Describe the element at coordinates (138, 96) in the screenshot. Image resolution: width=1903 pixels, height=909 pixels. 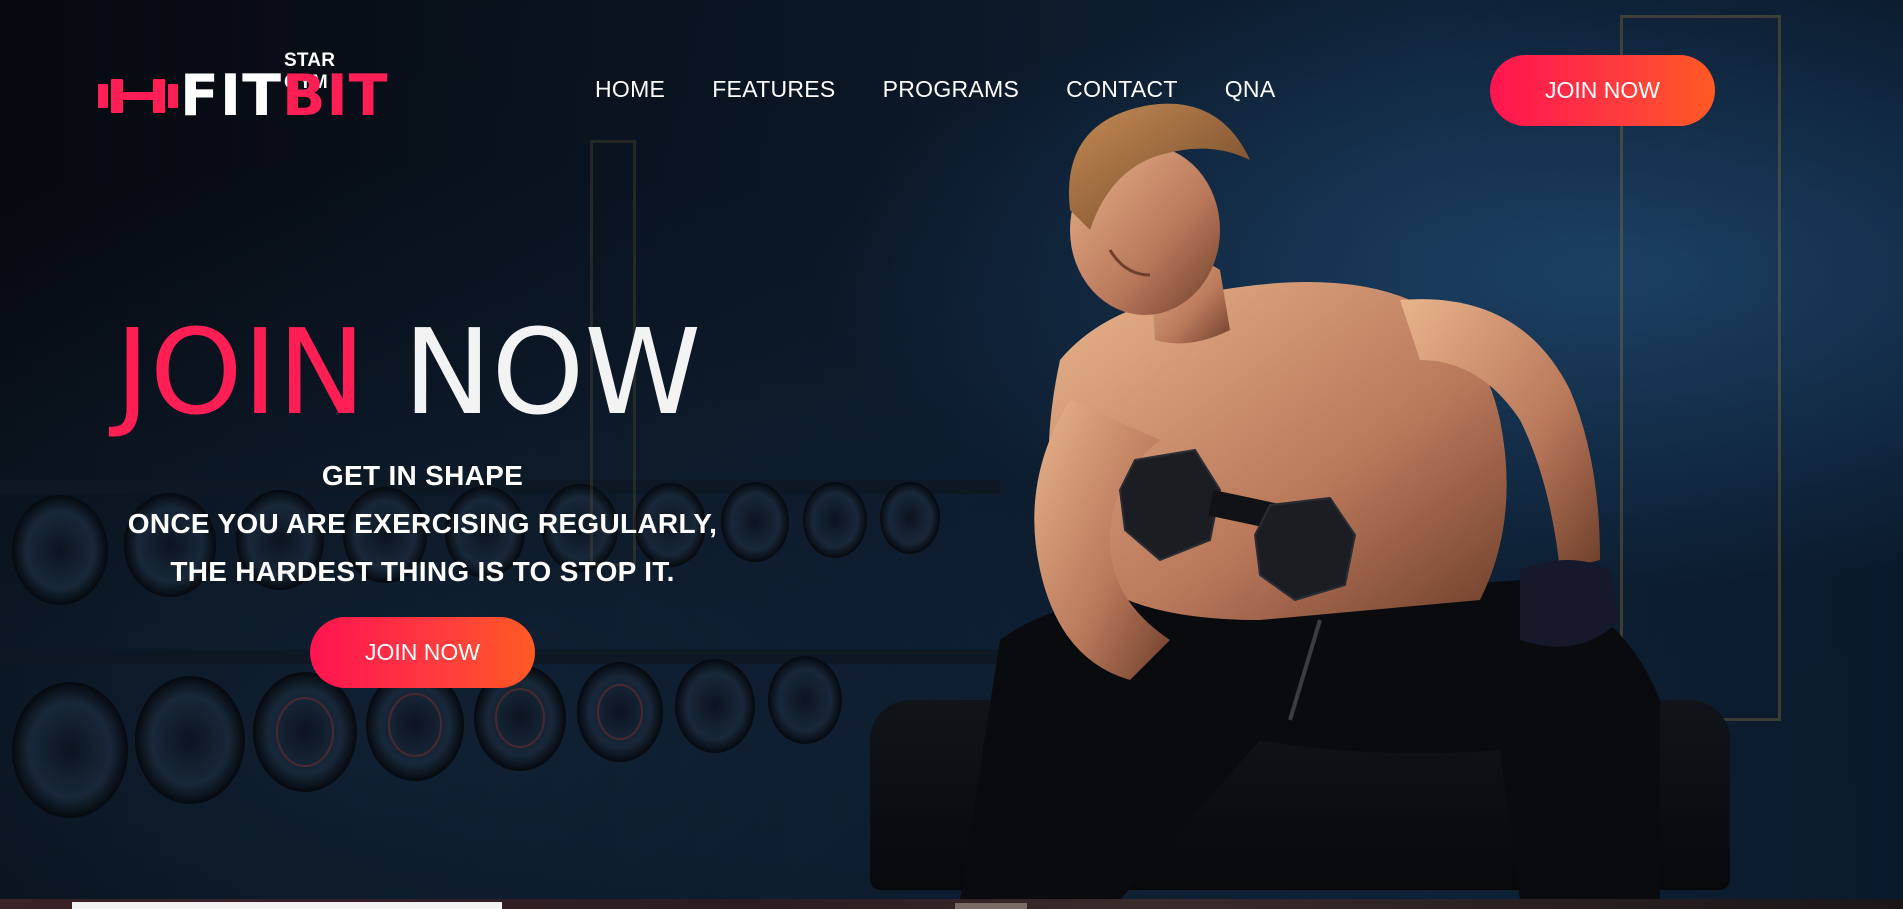
I see `dumbbell-icon` at that location.